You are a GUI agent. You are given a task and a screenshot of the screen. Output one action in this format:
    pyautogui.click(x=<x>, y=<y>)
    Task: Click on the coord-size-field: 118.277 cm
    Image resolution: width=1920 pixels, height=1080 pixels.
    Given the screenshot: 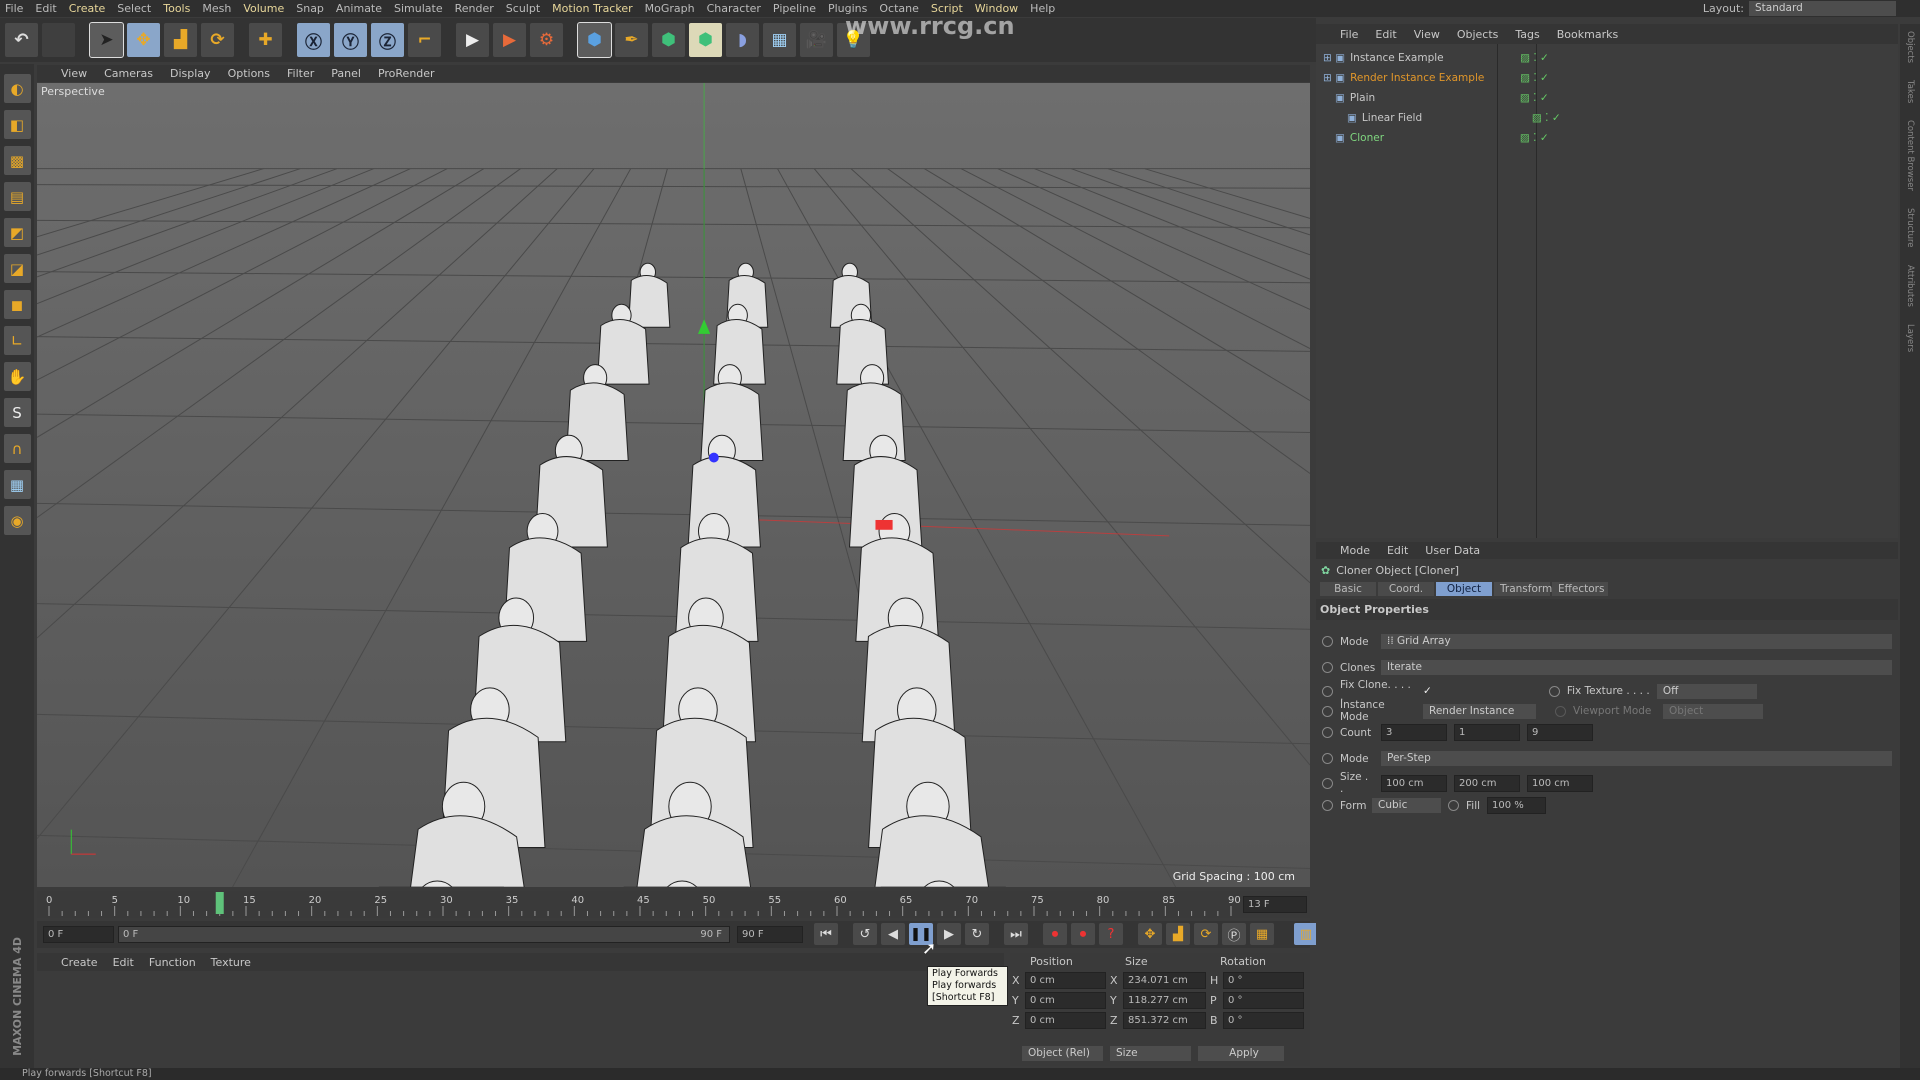 What is the action you would take?
    pyautogui.click(x=1164, y=1000)
    